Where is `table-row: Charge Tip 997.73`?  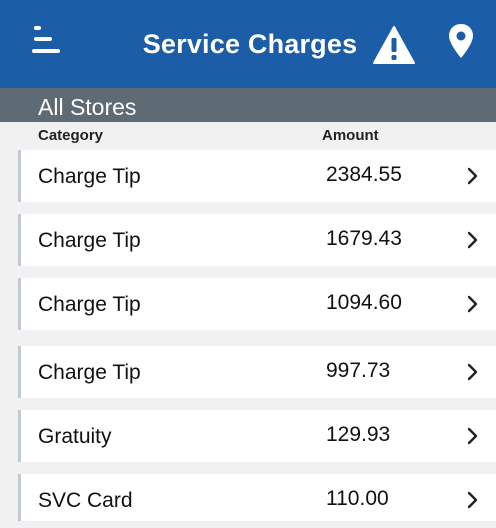
table-row: Charge Tip 997.73 is located at coordinates (257, 372).